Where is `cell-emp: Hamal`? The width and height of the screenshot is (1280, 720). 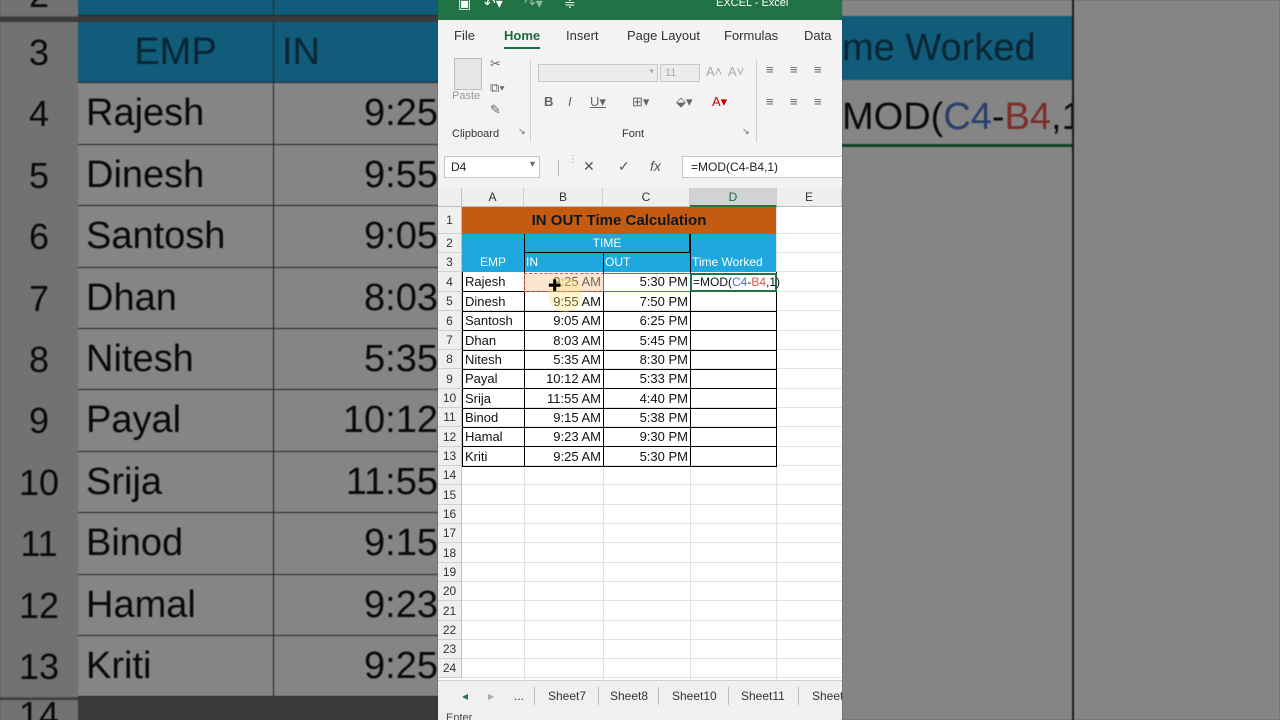 cell-emp: Hamal is located at coordinates (493, 436).